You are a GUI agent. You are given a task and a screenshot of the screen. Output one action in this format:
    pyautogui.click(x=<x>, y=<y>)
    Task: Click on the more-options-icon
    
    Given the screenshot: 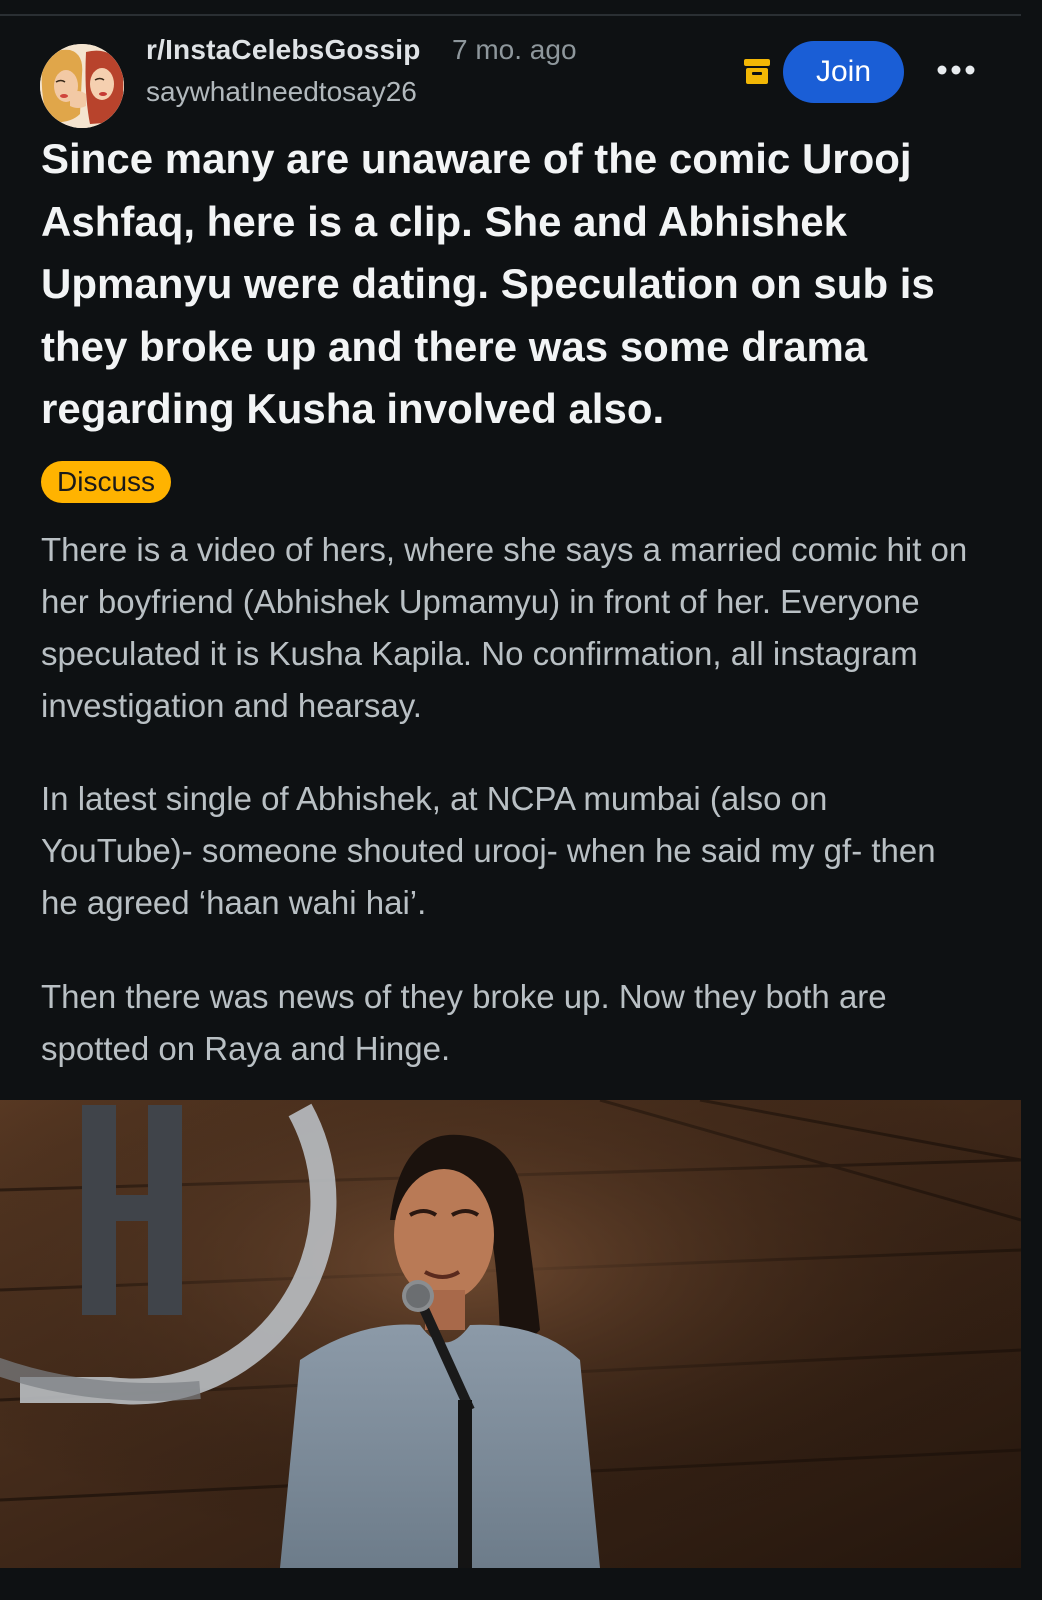 What is the action you would take?
    pyautogui.click(x=956, y=70)
    